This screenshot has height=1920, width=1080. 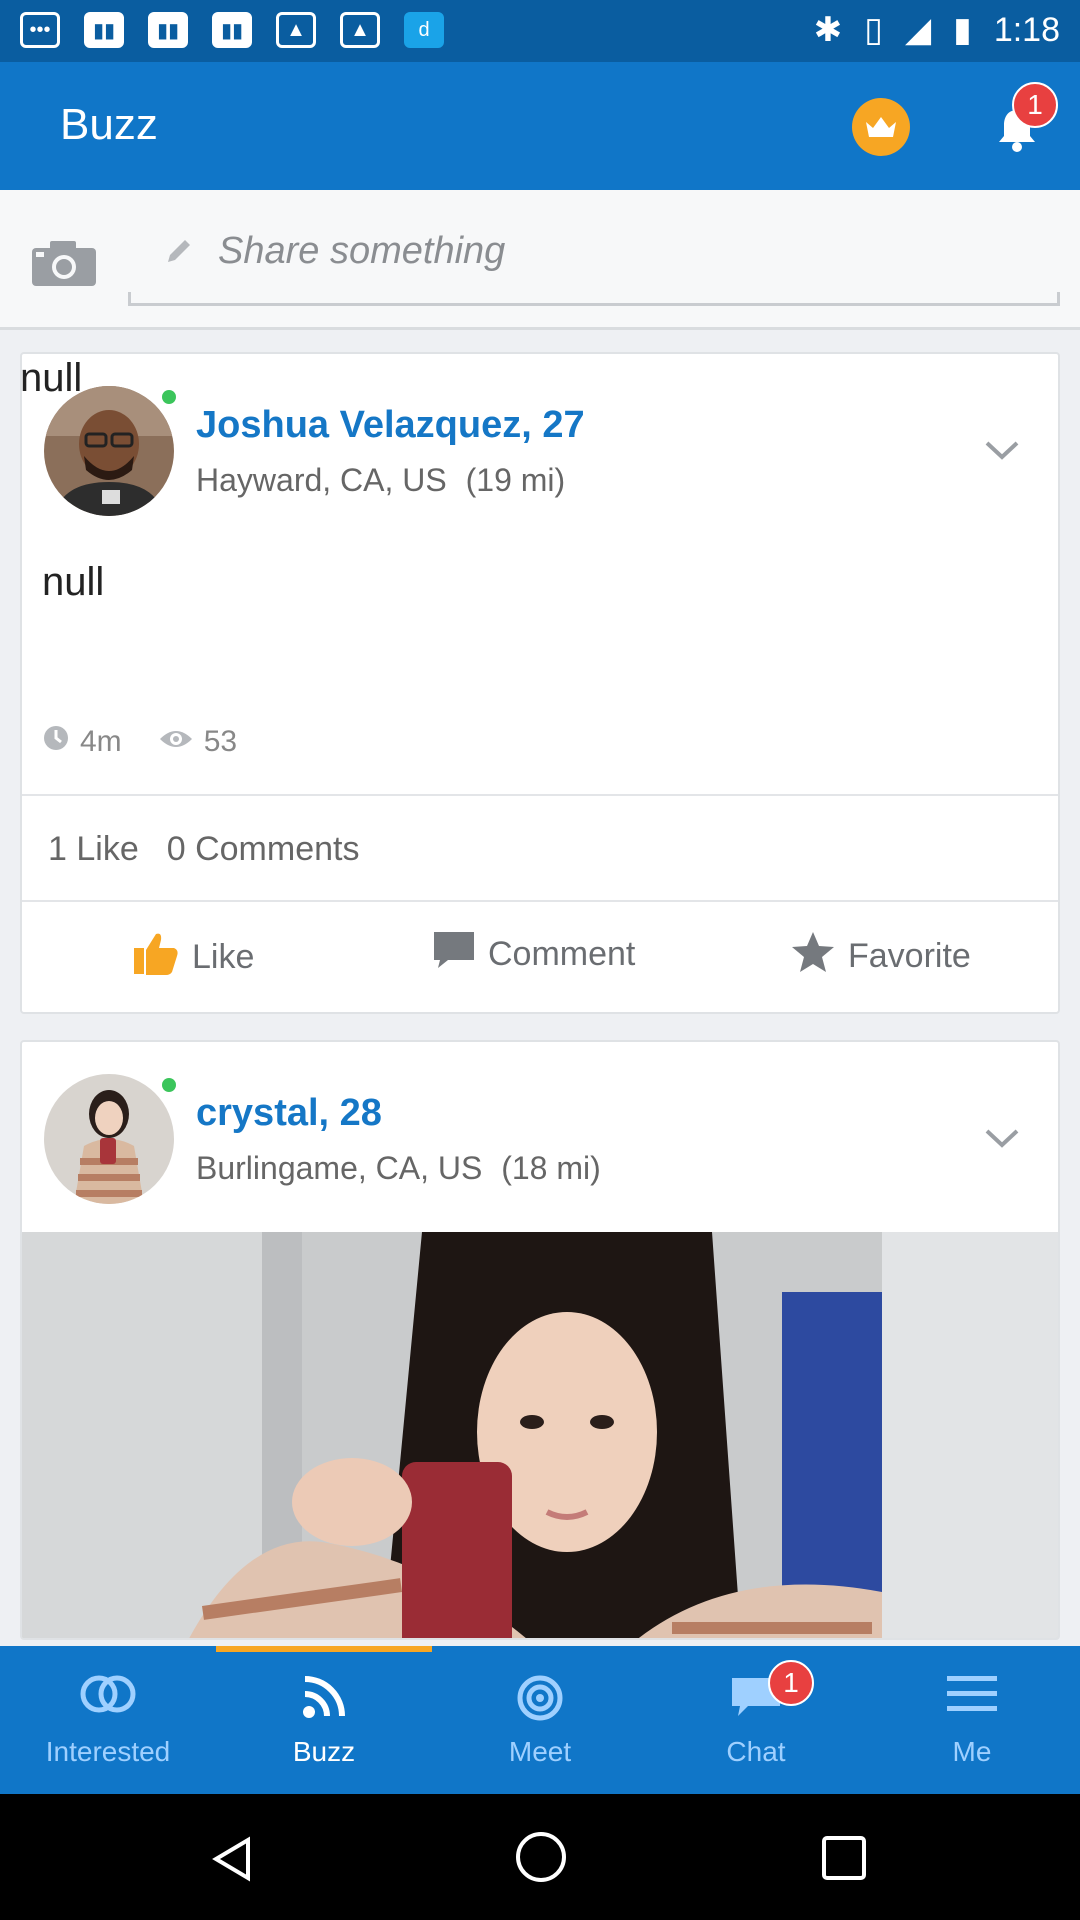 I want to click on recents-icon, so click(x=844, y=1860).